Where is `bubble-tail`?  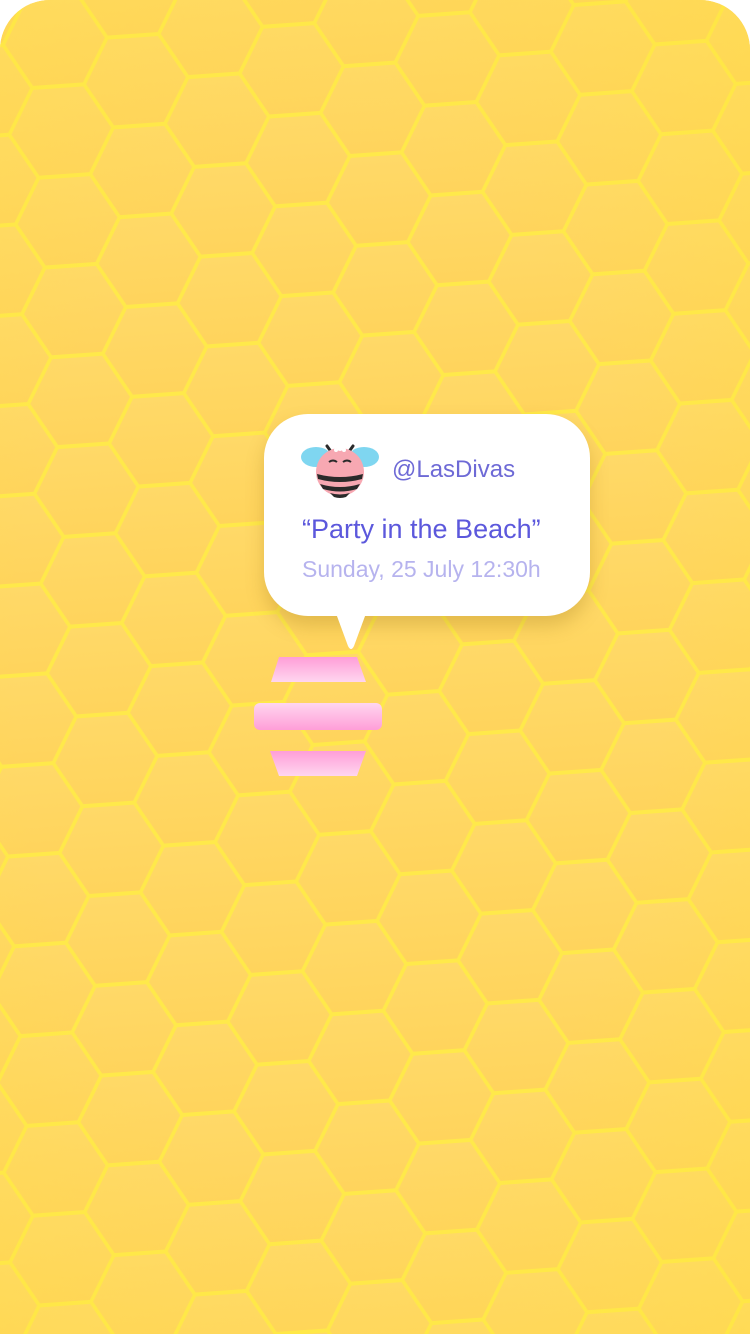 bubble-tail is located at coordinates (351, 628).